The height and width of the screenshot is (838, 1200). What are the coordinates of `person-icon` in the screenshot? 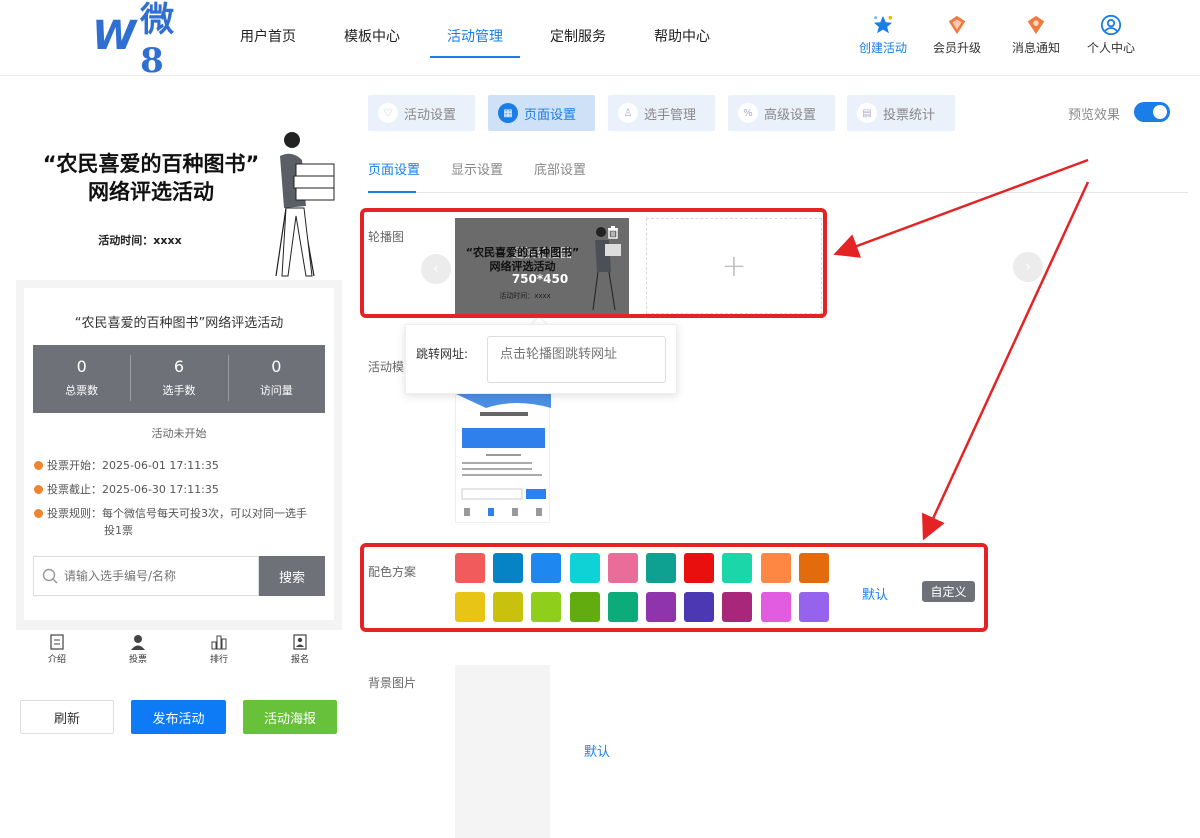 It's located at (138, 642).